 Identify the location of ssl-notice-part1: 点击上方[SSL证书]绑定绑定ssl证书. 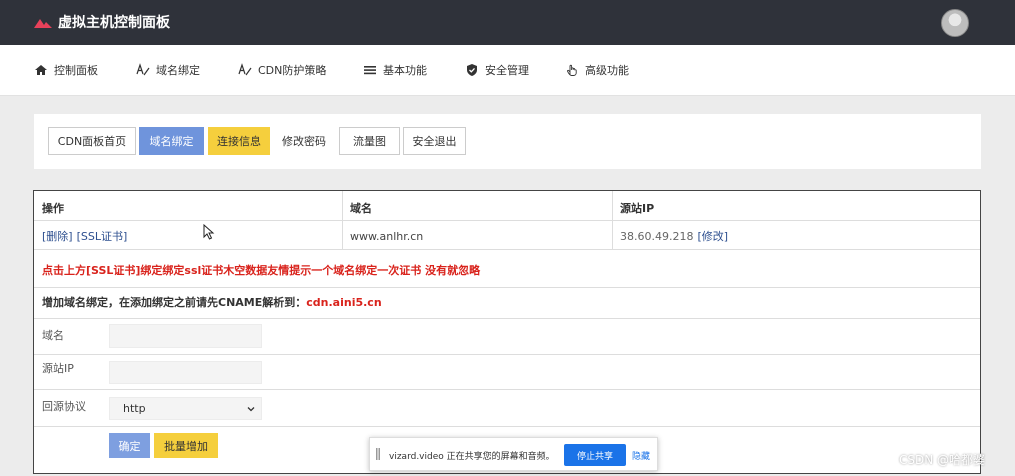
(133, 270).